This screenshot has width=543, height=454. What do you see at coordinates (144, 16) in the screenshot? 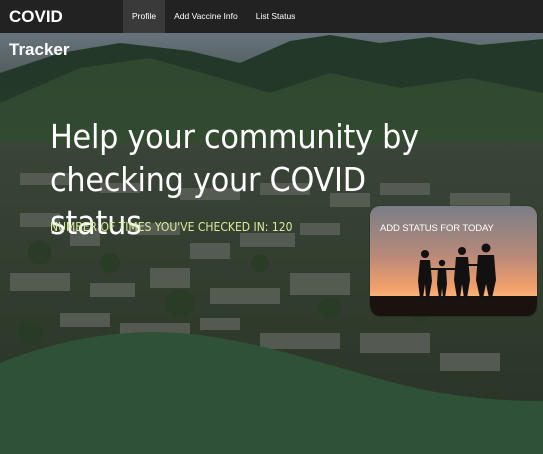
I see `nav-tab-profile: Profile` at bounding box center [144, 16].